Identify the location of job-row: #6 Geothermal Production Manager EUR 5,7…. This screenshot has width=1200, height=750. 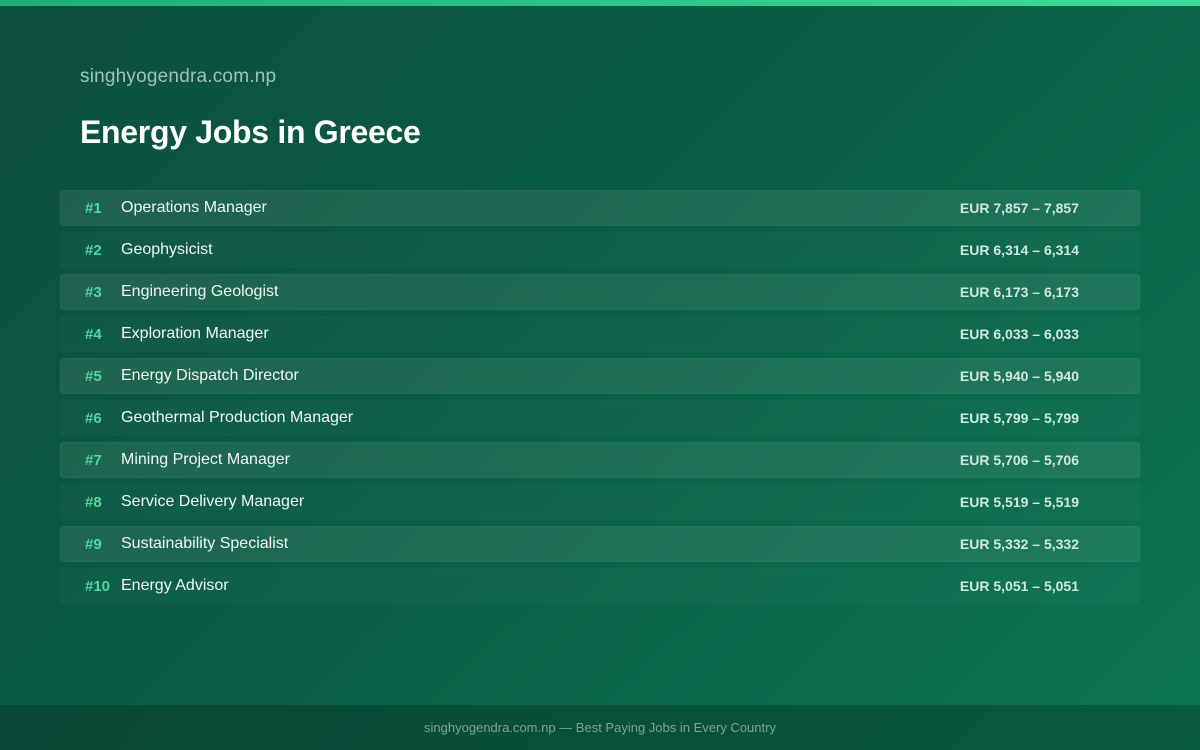
(600, 418).